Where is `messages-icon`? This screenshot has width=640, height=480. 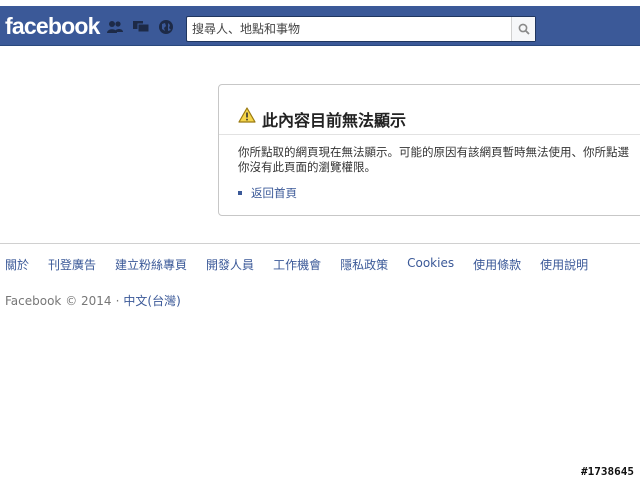
messages-icon is located at coordinates (141, 27).